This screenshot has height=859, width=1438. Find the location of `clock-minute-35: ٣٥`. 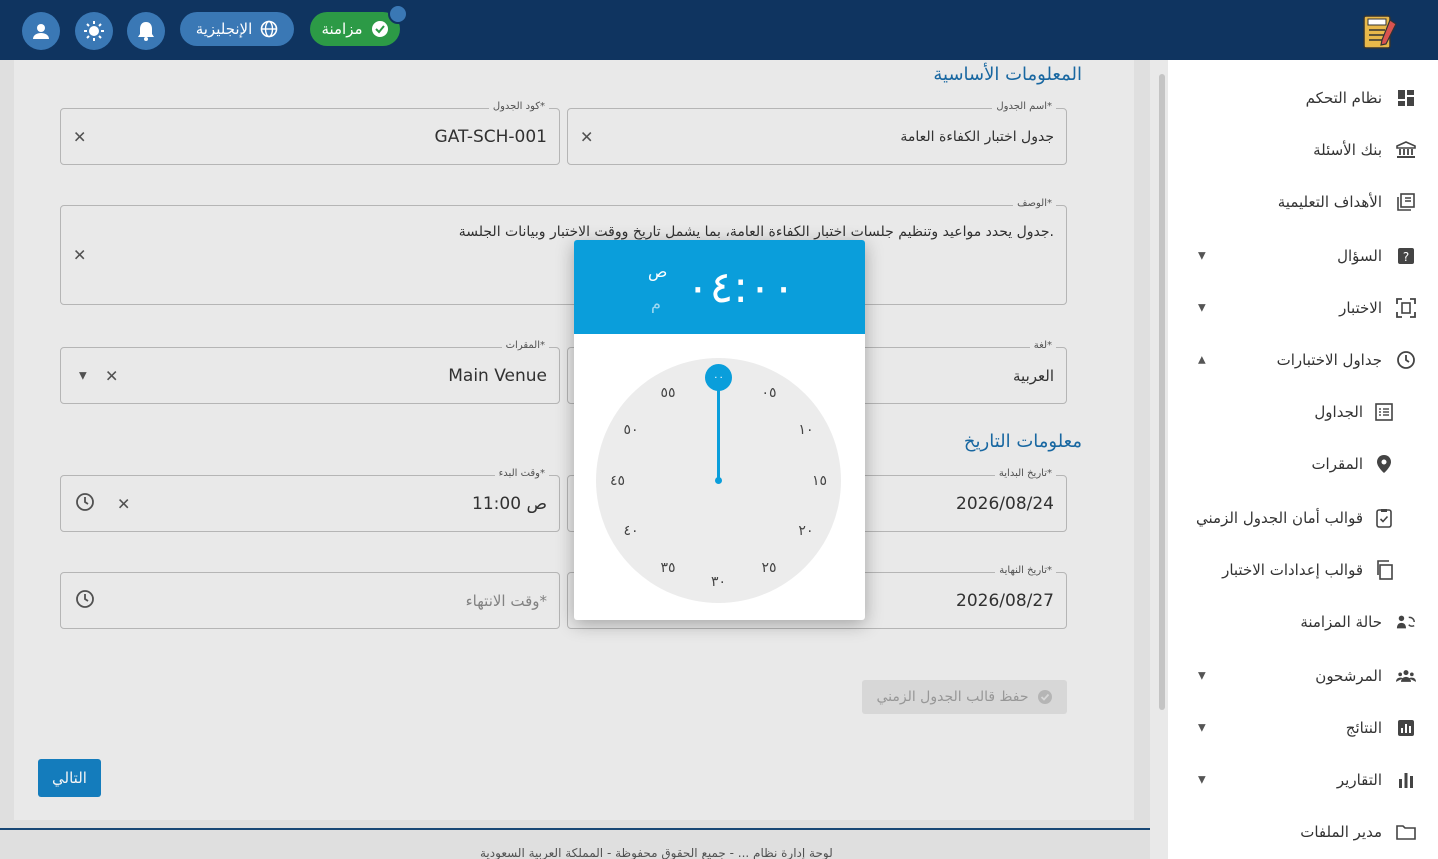

clock-minute-35: ٣٥ is located at coordinates (668, 568).